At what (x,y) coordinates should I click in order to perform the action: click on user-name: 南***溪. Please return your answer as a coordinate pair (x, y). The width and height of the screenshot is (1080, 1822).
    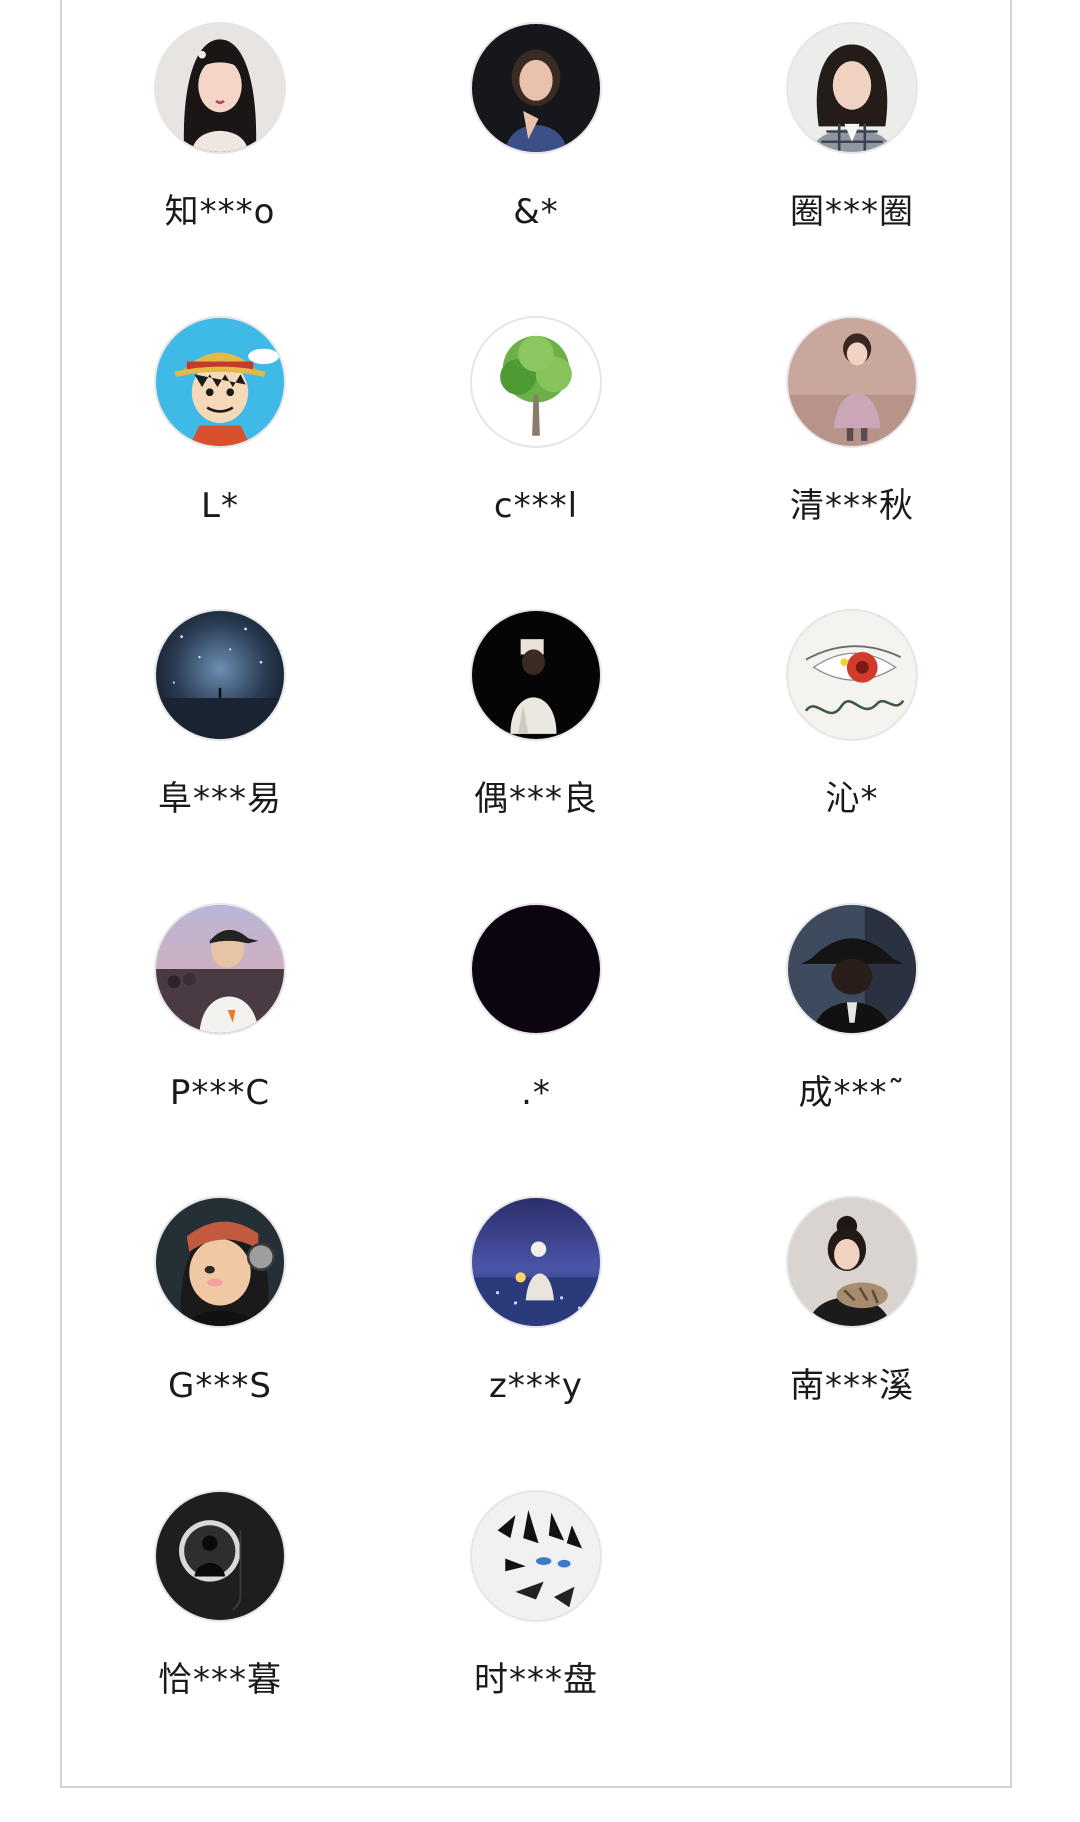
    Looking at the image, I should click on (852, 1386).